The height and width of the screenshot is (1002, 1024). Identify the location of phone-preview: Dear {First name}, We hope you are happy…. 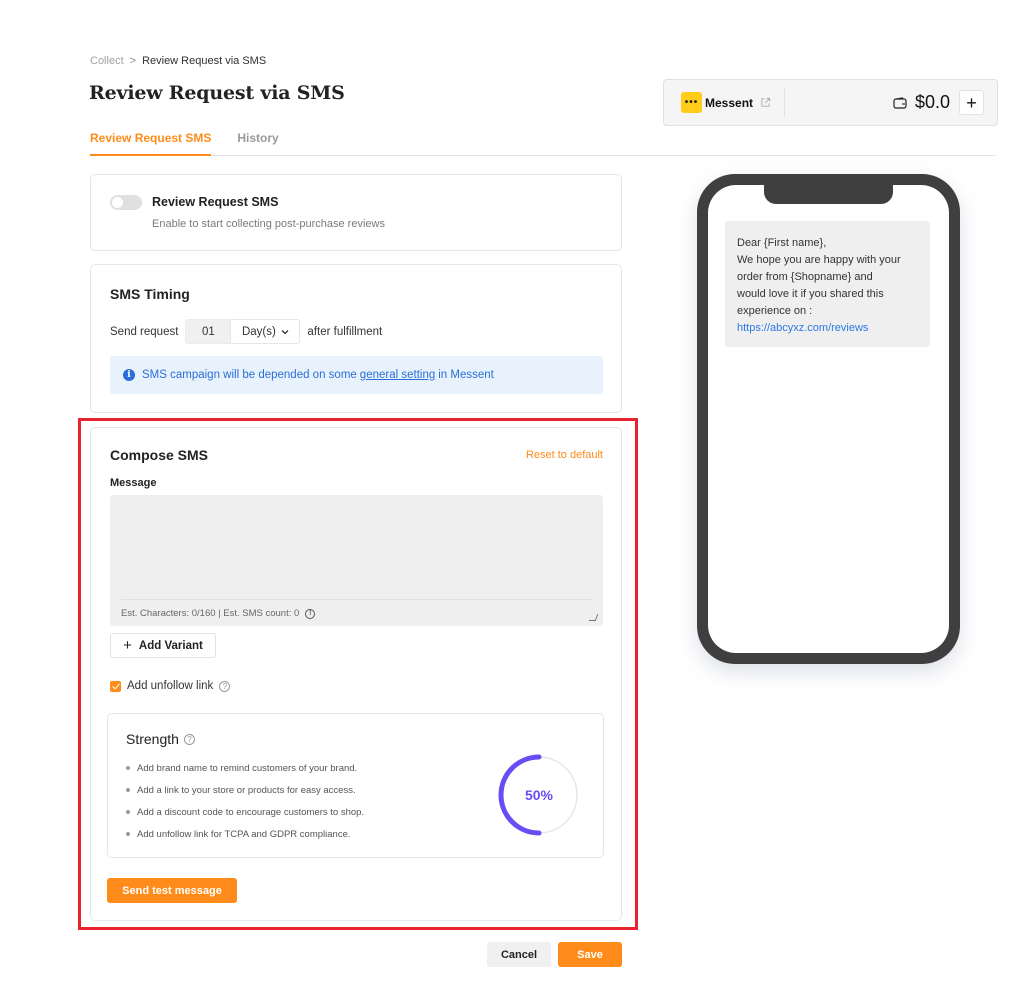
(828, 419).